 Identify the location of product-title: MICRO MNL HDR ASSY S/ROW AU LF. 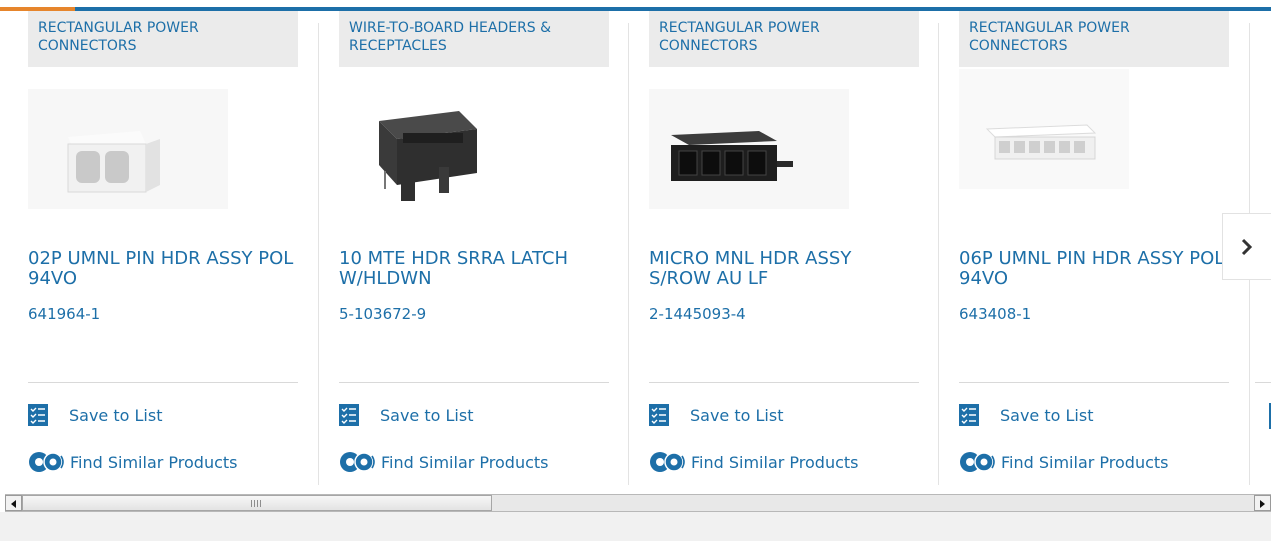
(784, 269).